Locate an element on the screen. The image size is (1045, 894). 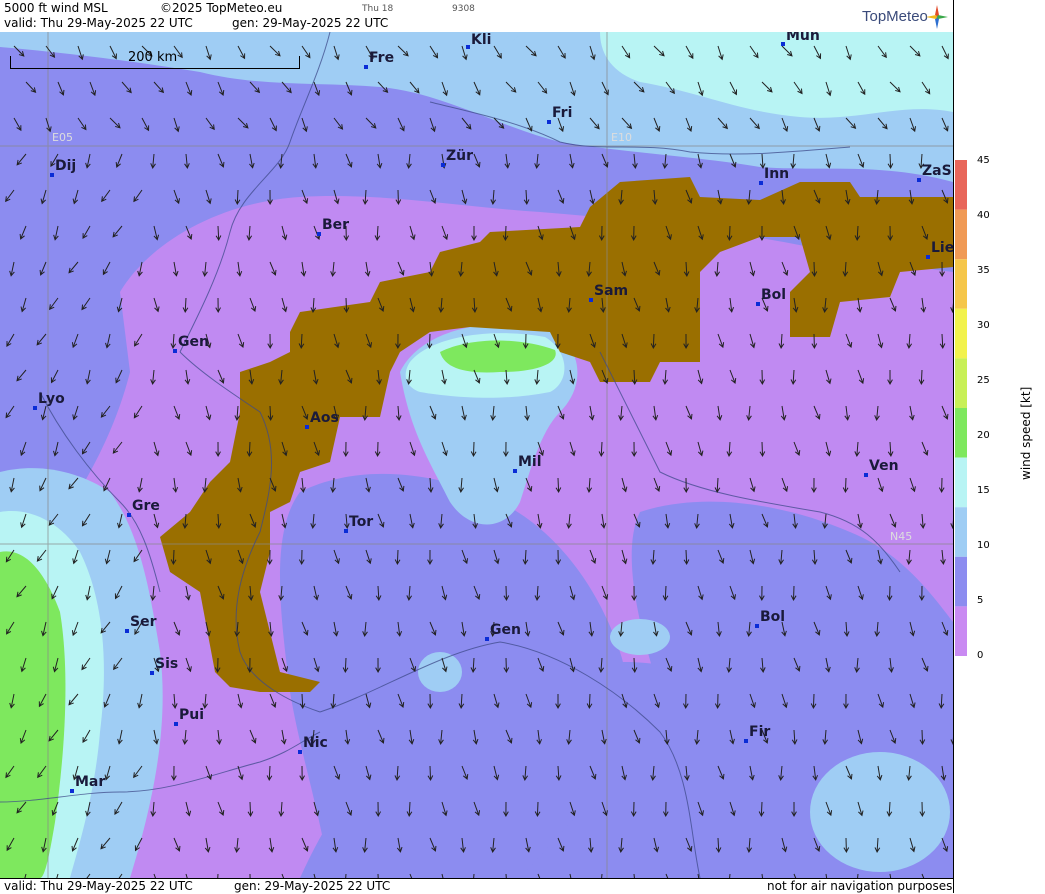
city-label-nic: Nic is located at coordinates (315, 743).